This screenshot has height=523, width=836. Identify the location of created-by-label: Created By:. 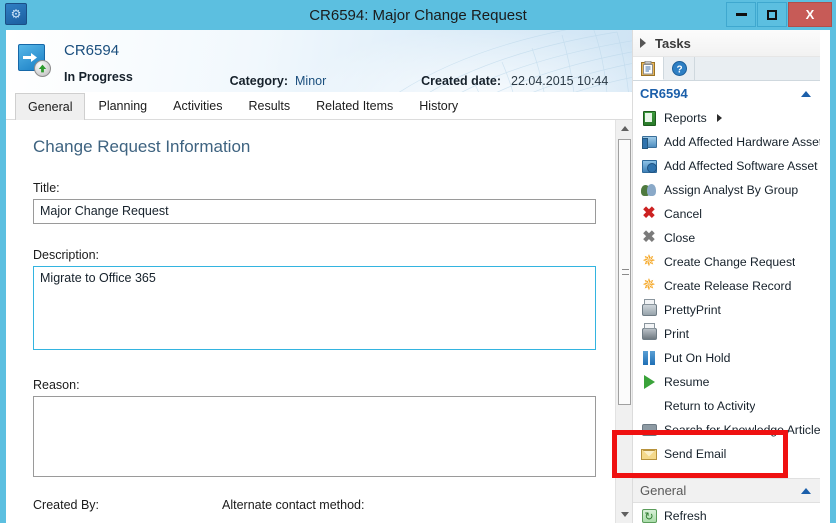
(66, 505).